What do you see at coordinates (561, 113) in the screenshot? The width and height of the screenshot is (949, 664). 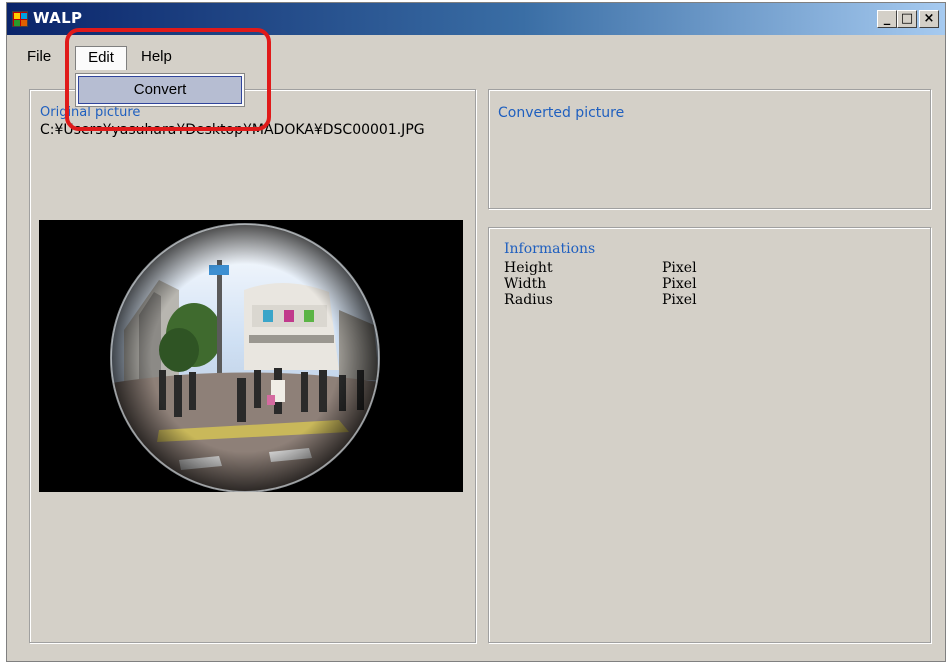 I see `converted-picture-label: Converted picture` at bounding box center [561, 113].